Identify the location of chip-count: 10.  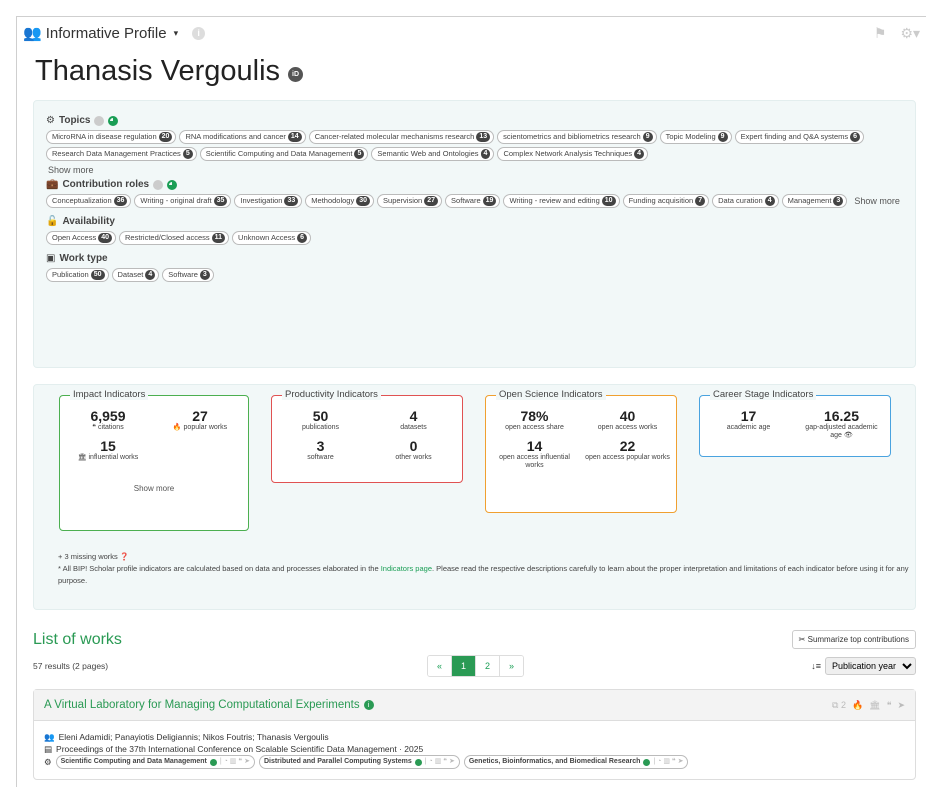
(608, 201).